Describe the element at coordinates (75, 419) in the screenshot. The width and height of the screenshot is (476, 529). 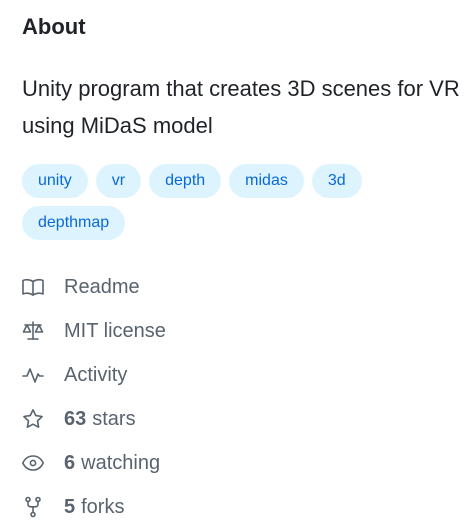
I see `stars-count: 63` at that location.